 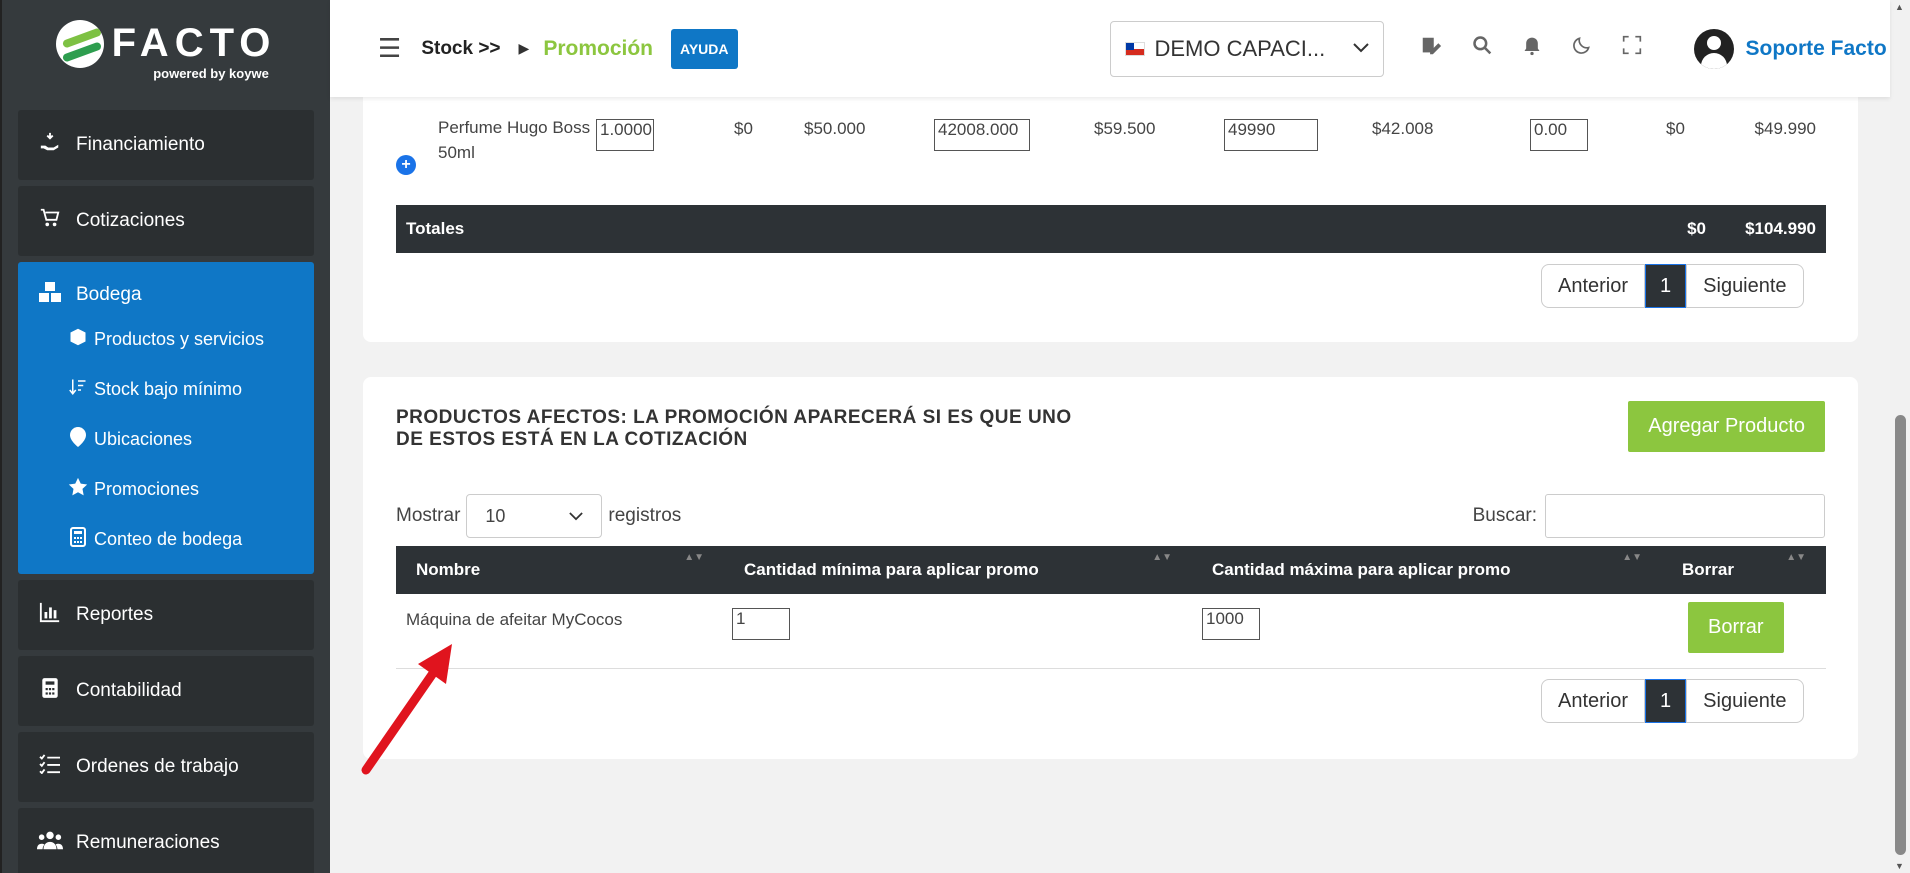 What do you see at coordinates (211, 73) in the screenshot?
I see `logo-powered: powered by koywe` at bounding box center [211, 73].